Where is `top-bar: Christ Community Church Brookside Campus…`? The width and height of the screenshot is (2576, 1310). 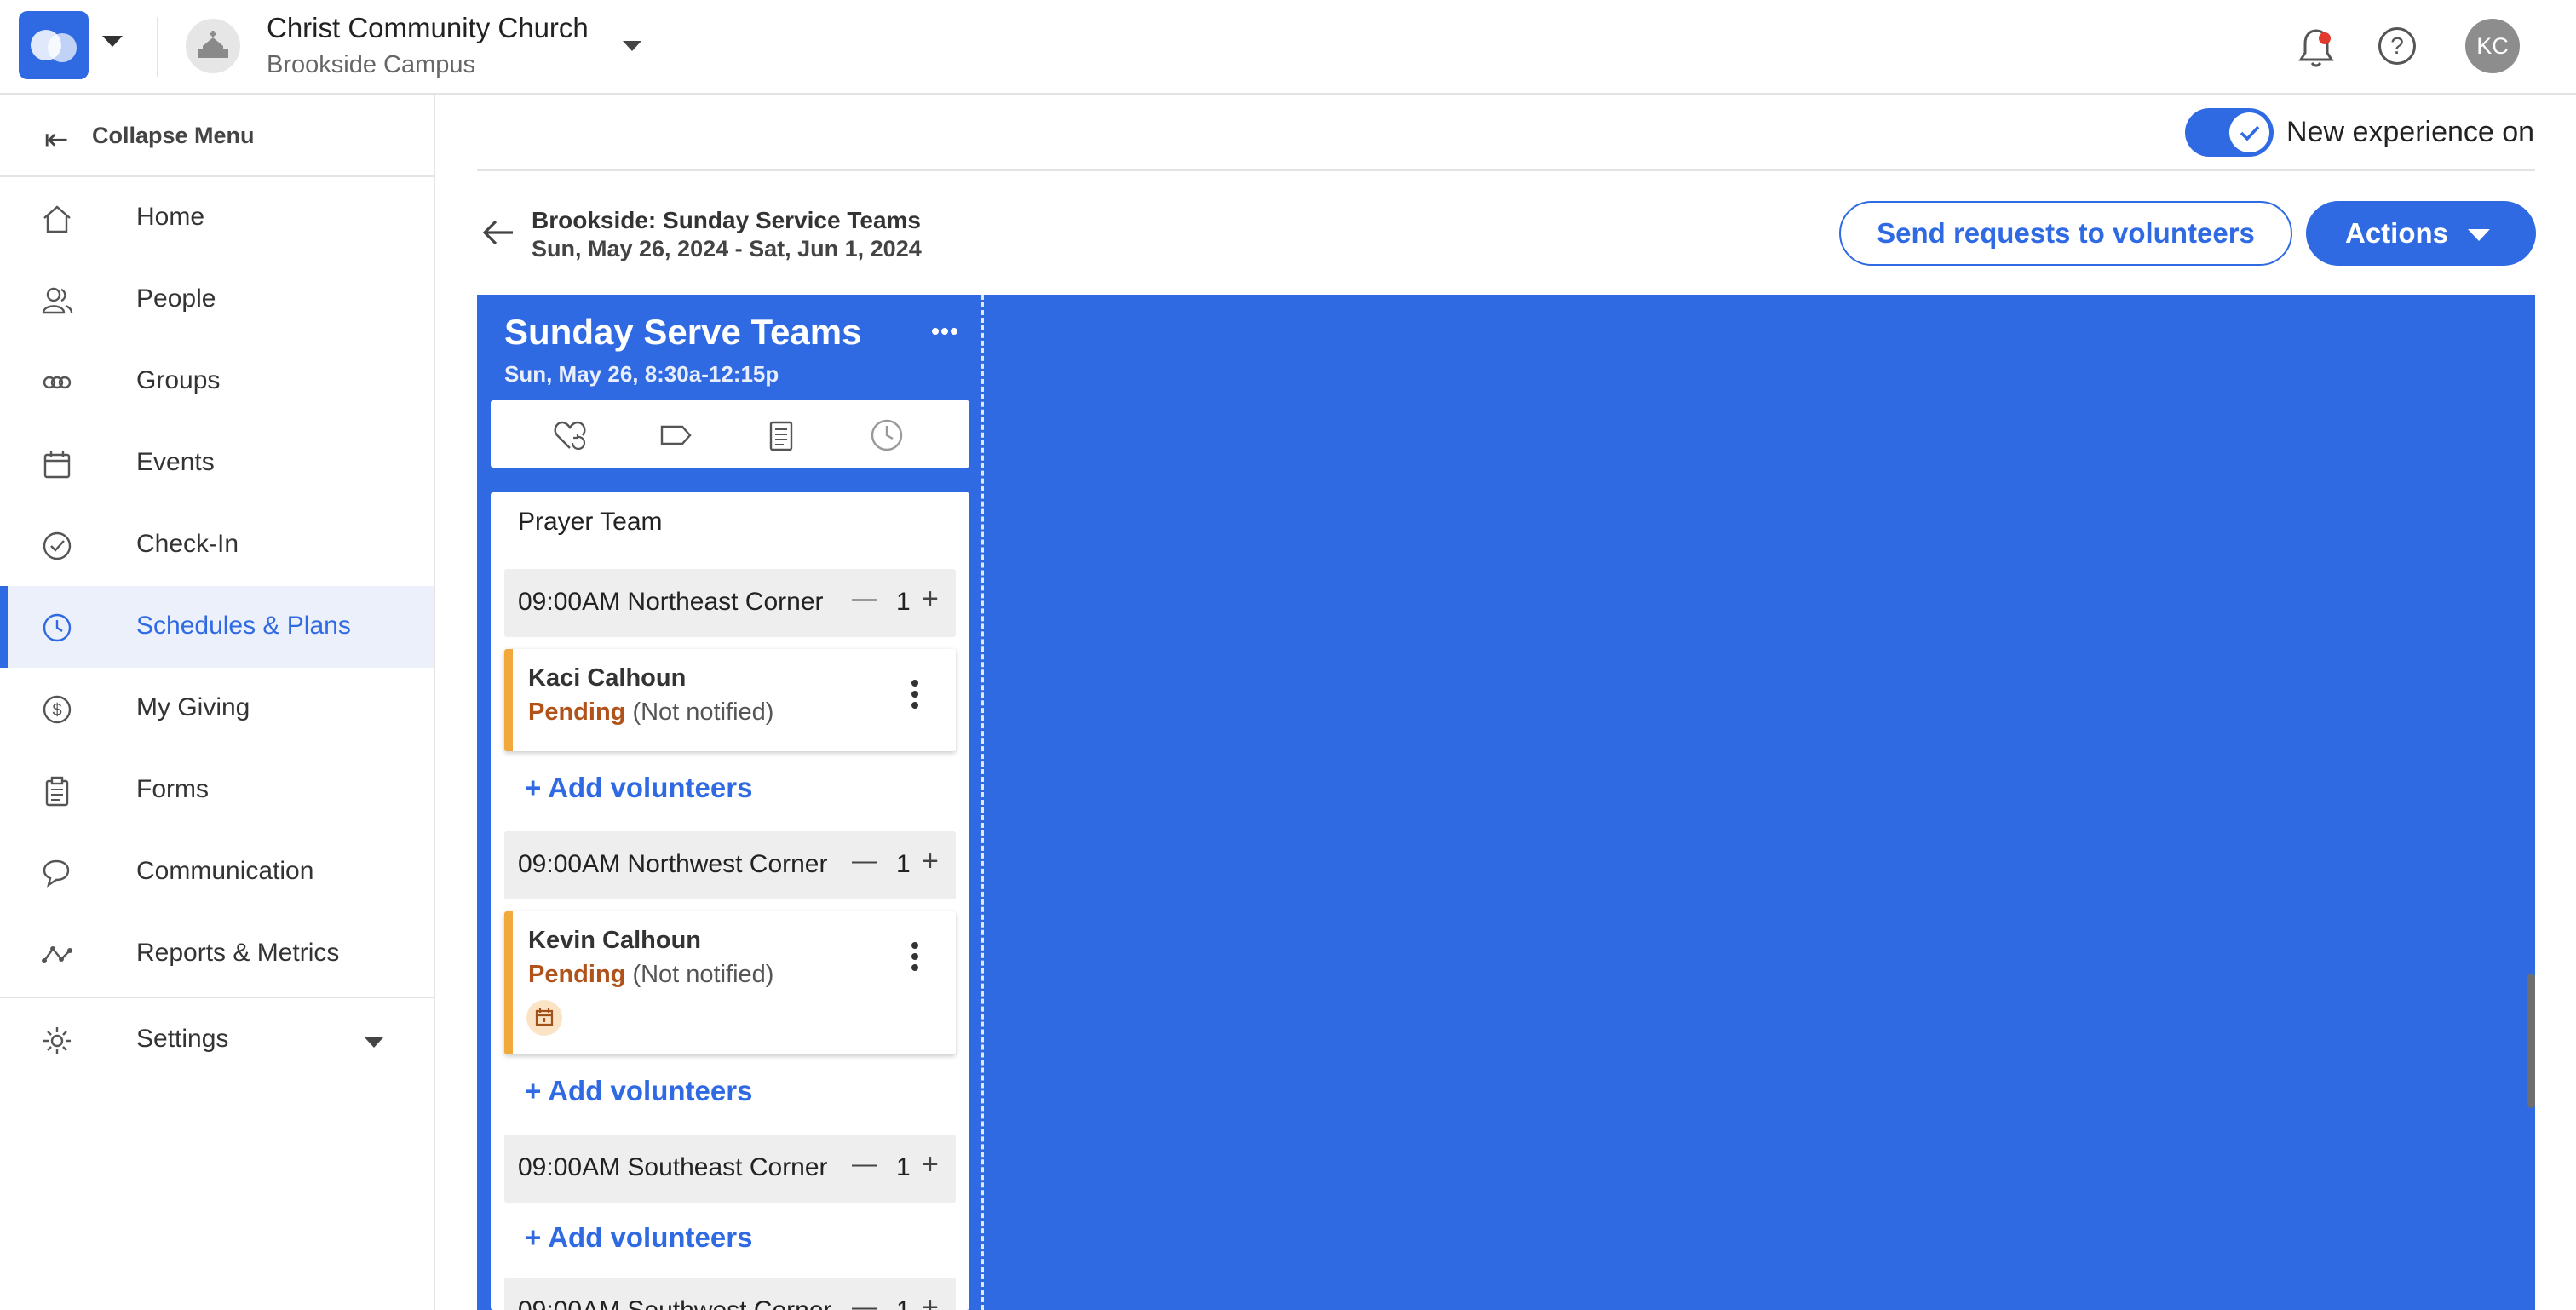
top-bar: Christ Community Church Brookside Campus… is located at coordinates (1288, 47).